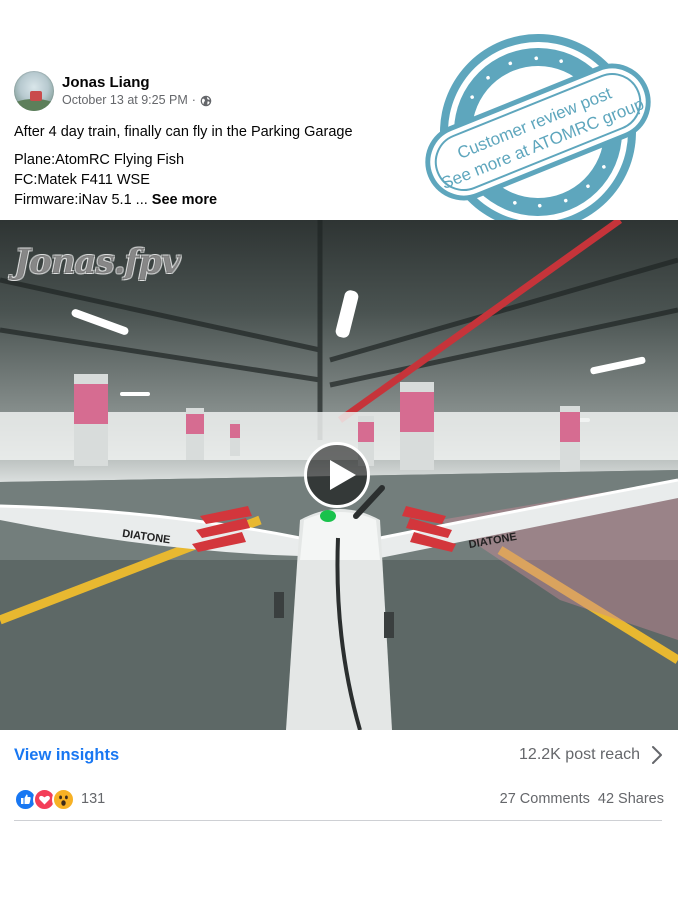 The width and height of the screenshot is (678, 917). What do you see at coordinates (339, 755) in the screenshot?
I see `insights-row: View insights 12.2K post reach` at bounding box center [339, 755].